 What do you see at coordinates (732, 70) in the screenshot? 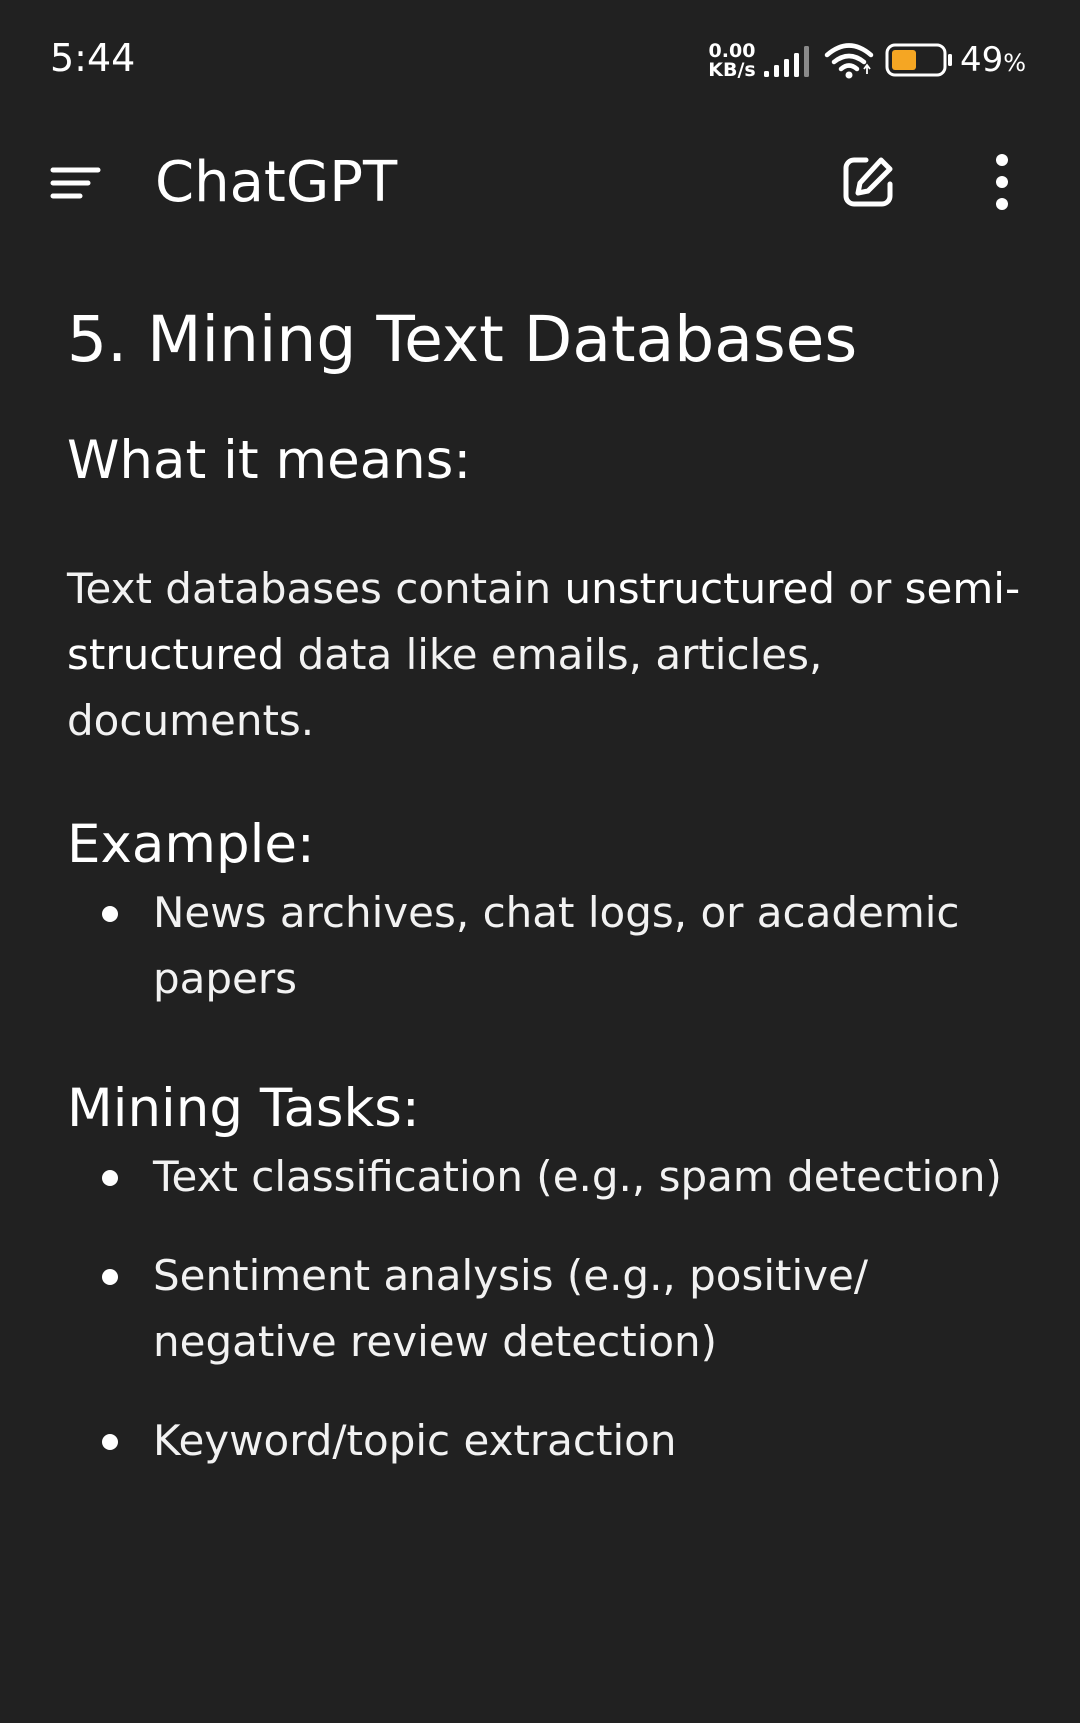
I see `network-speed-unit: KB/s` at bounding box center [732, 70].